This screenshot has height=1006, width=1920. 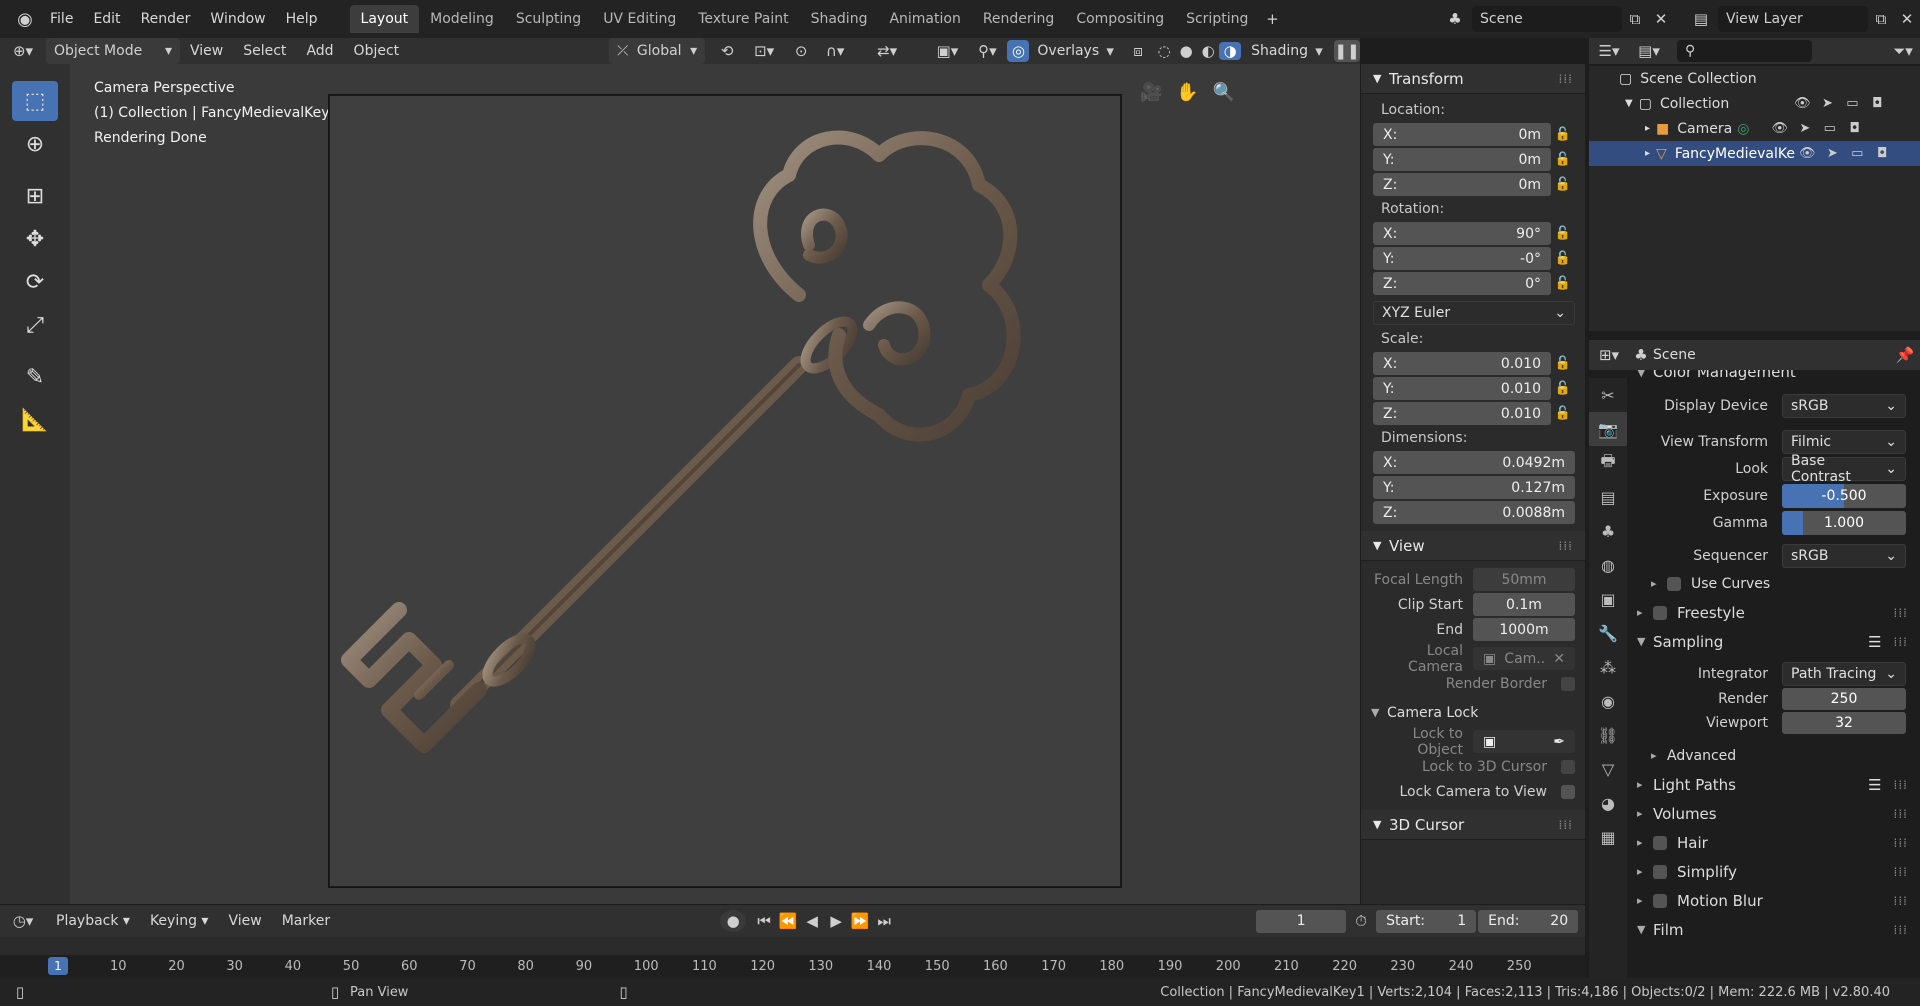 What do you see at coordinates (1674, 583) in the screenshot?
I see `use-curves-checkbox` at bounding box center [1674, 583].